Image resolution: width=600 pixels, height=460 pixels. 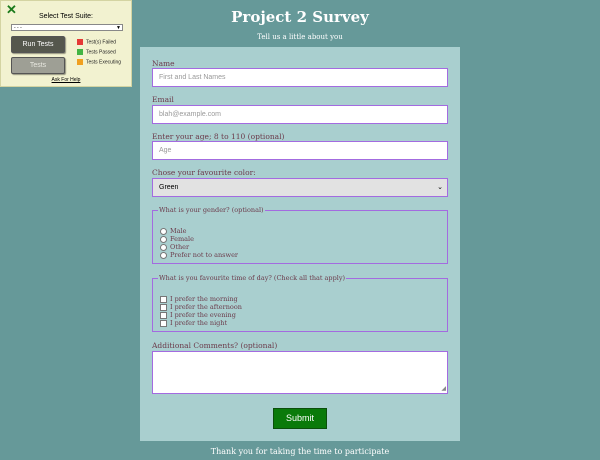 What do you see at coordinates (80, 62) in the screenshot?
I see `executing-swatch` at bounding box center [80, 62].